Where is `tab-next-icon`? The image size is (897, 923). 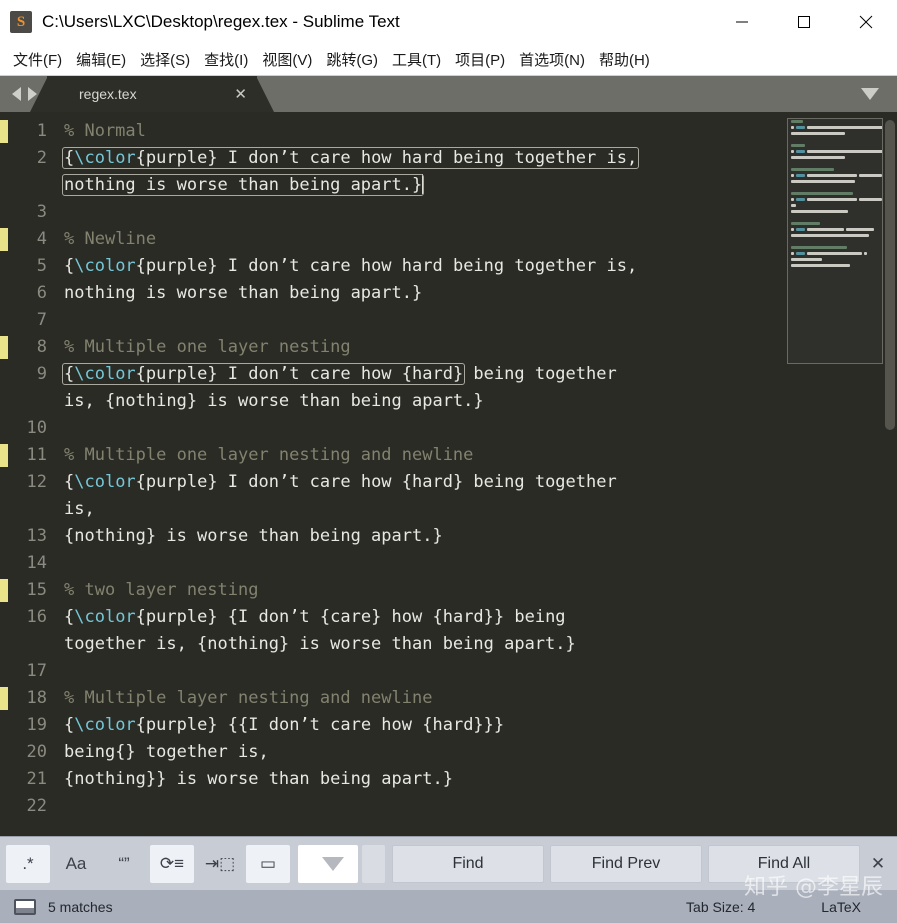 tab-next-icon is located at coordinates (32, 94).